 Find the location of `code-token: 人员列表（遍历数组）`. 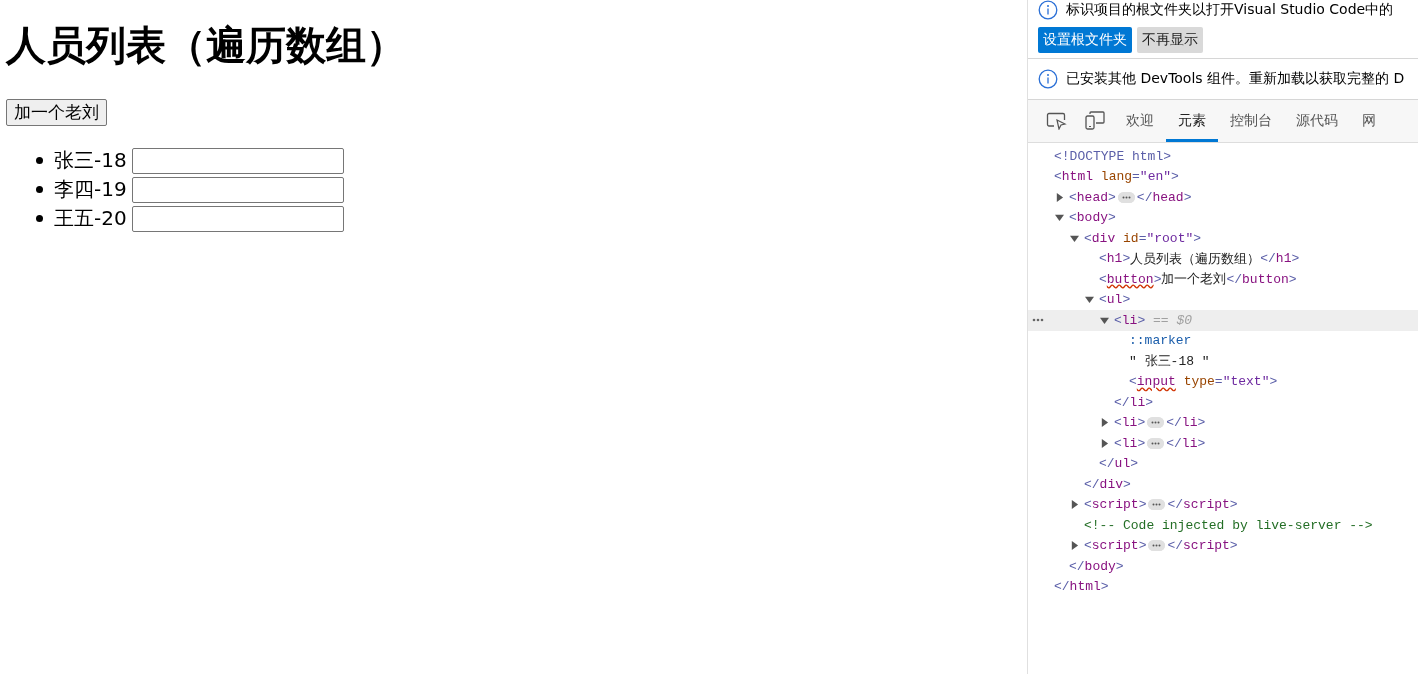

code-token: 人员列表（遍历数组） is located at coordinates (1195, 259).